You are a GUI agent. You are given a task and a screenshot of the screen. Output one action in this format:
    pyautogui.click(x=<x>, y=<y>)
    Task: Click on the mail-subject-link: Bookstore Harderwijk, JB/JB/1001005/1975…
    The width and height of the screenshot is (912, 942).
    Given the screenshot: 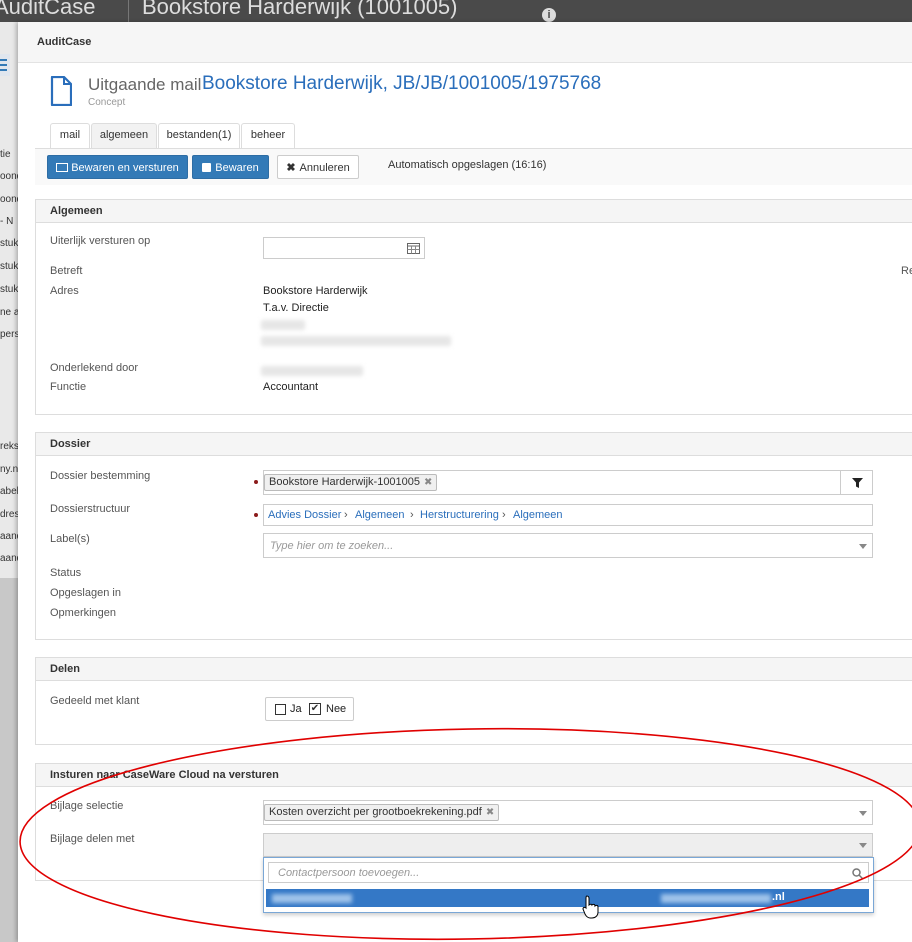 What is the action you would take?
    pyautogui.click(x=401, y=84)
    